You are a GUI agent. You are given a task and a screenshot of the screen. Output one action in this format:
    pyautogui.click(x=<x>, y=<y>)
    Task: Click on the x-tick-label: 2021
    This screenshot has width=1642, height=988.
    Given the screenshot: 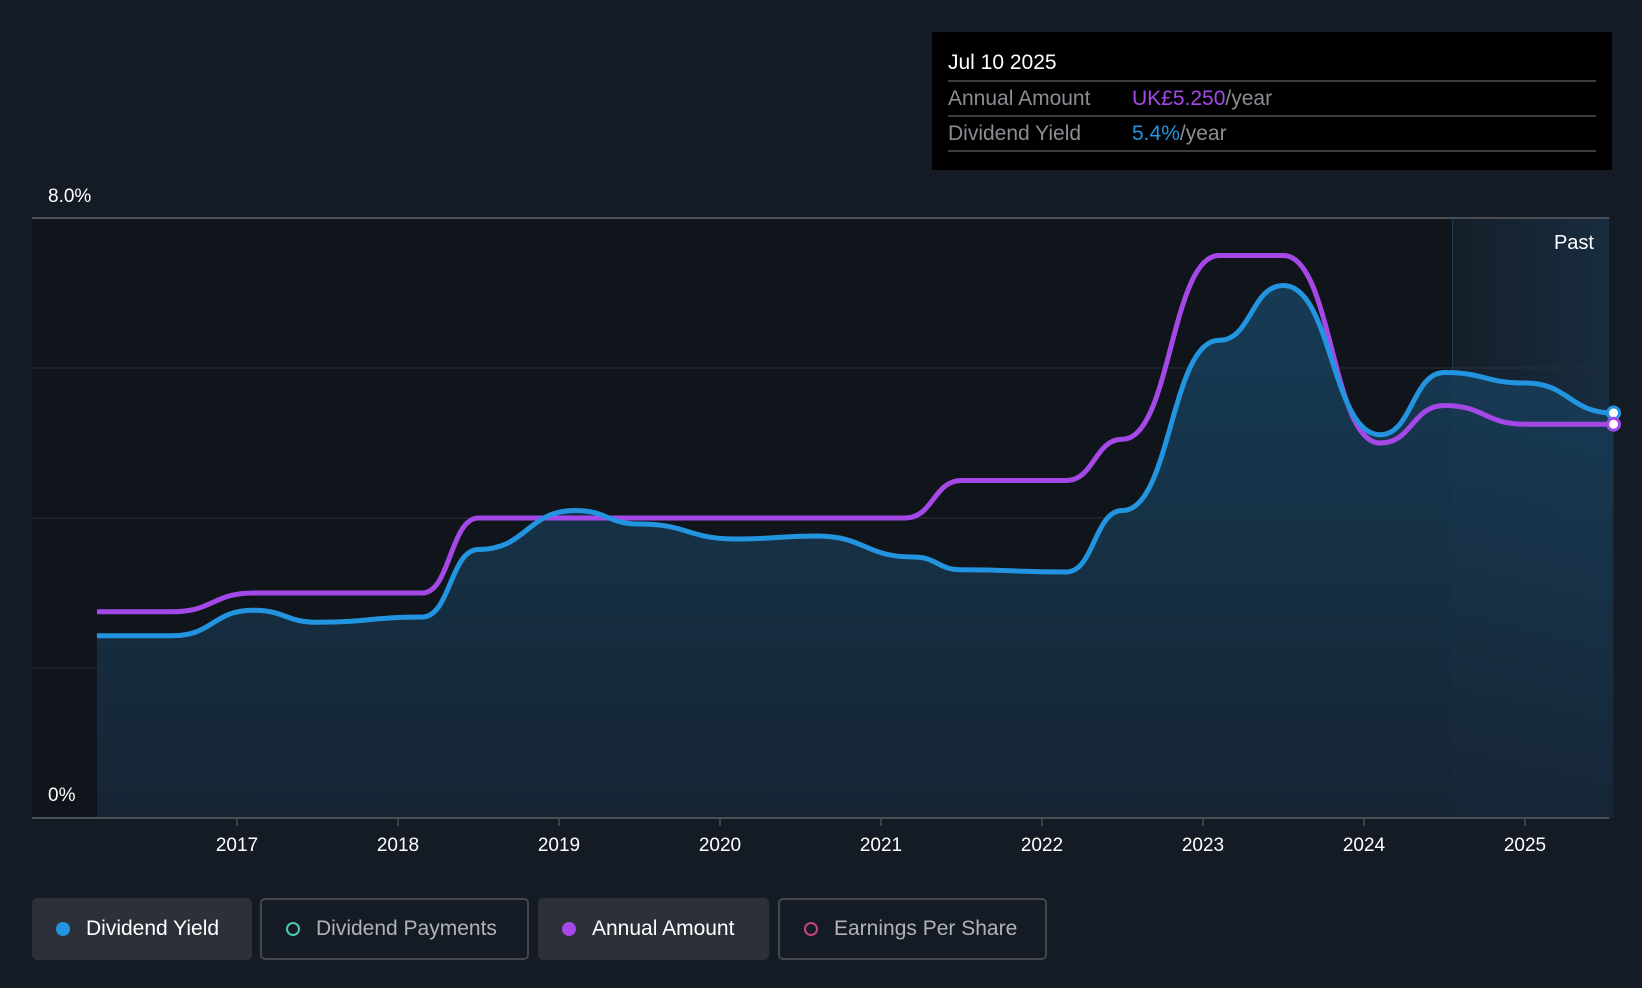 What is the action you would take?
    pyautogui.click(x=881, y=845)
    